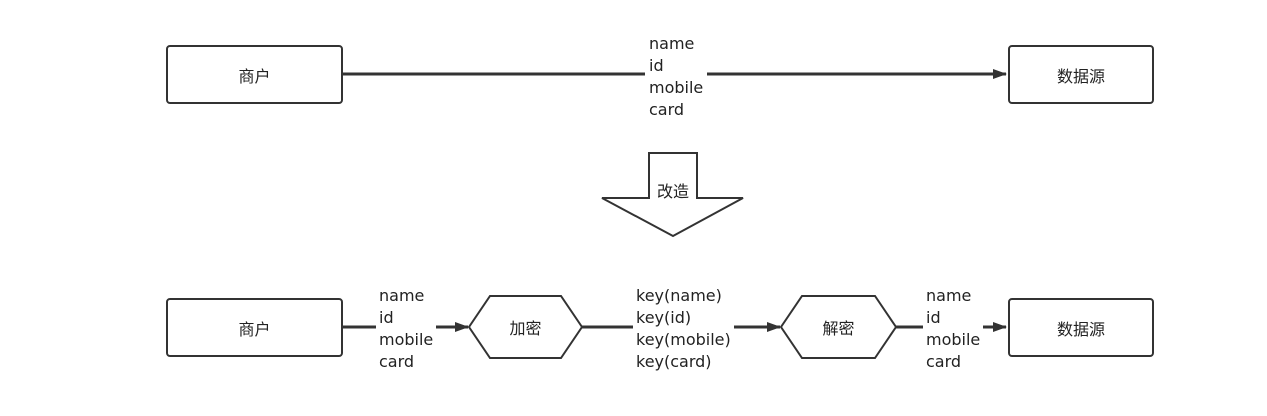 Image resolution: width=1267 pixels, height=416 pixels. I want to click on top-datasource-node: 数据源, so click(1081, 74).